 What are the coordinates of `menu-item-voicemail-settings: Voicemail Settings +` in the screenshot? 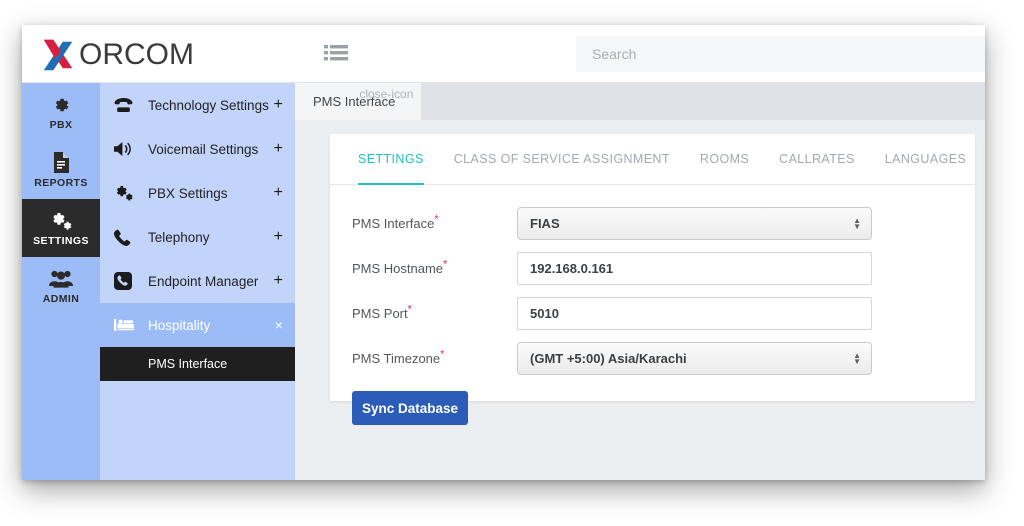 It's located at (197, 149).